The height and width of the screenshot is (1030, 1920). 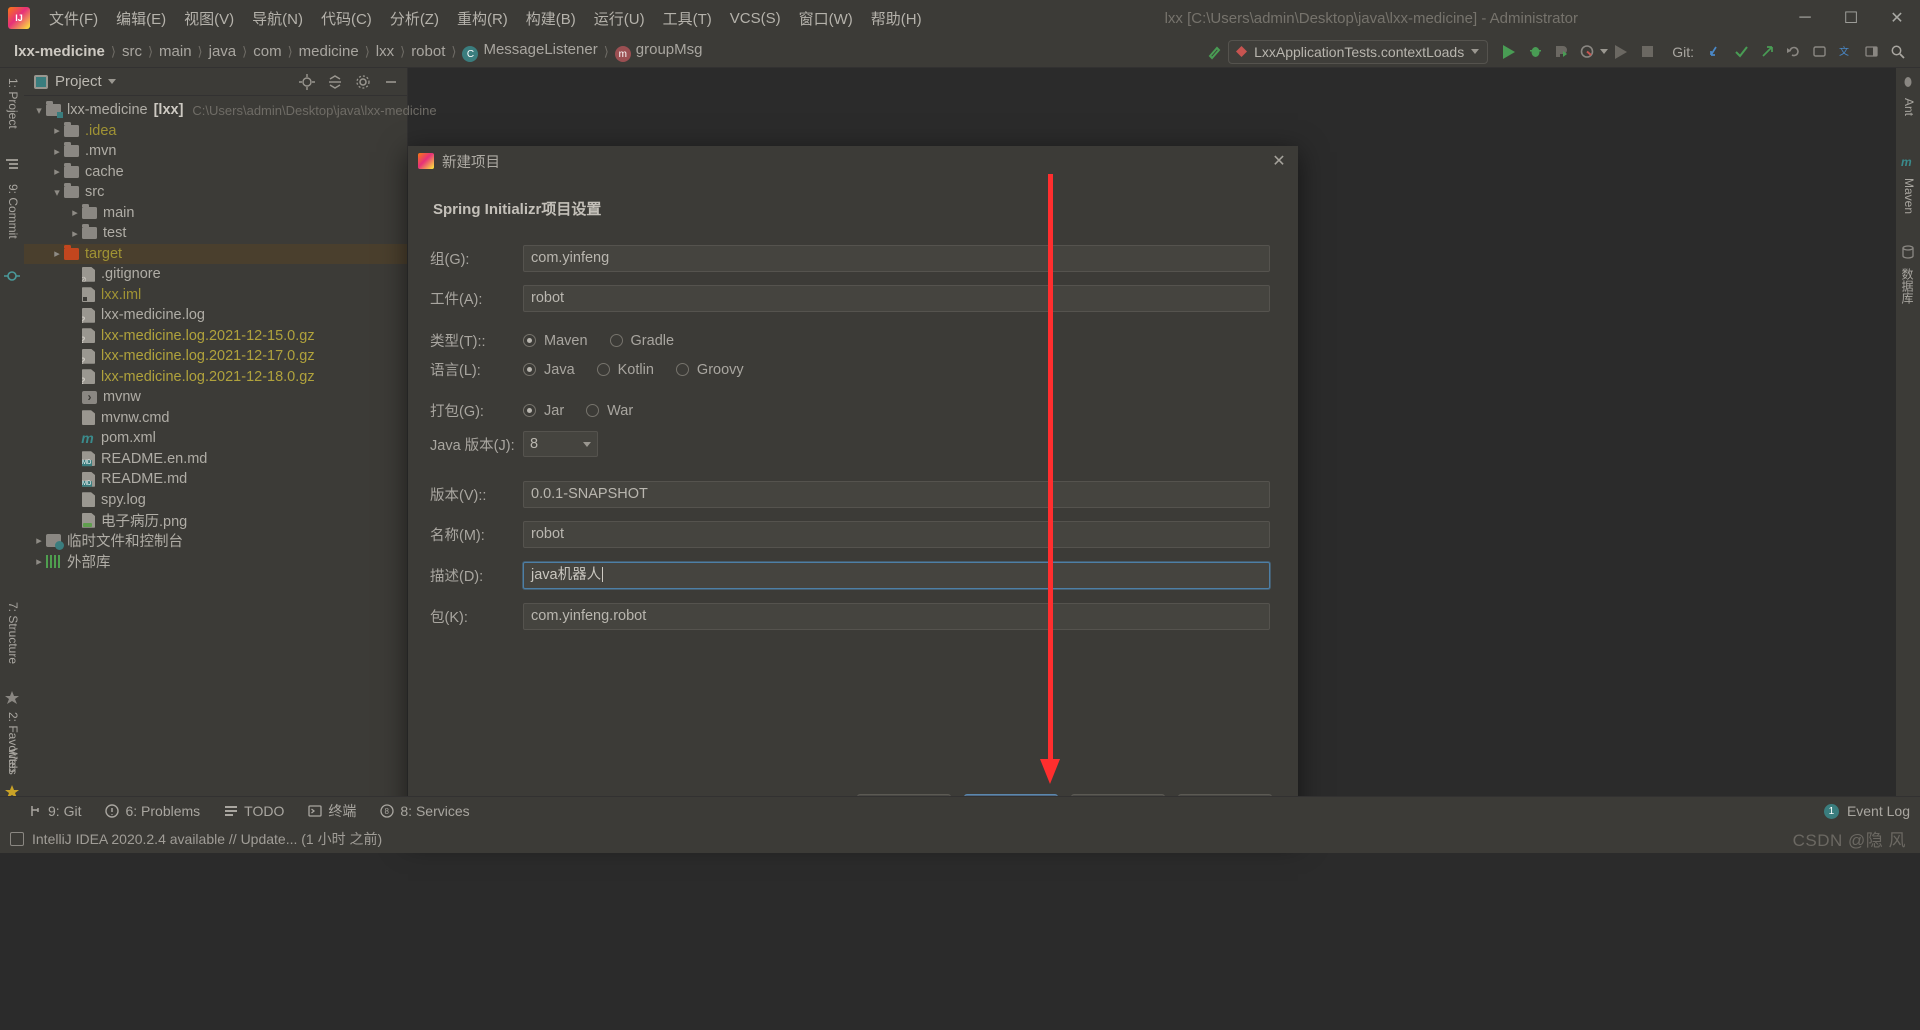 I want to click on menu-refactor: 重构(R), so click(x=482, y=18).